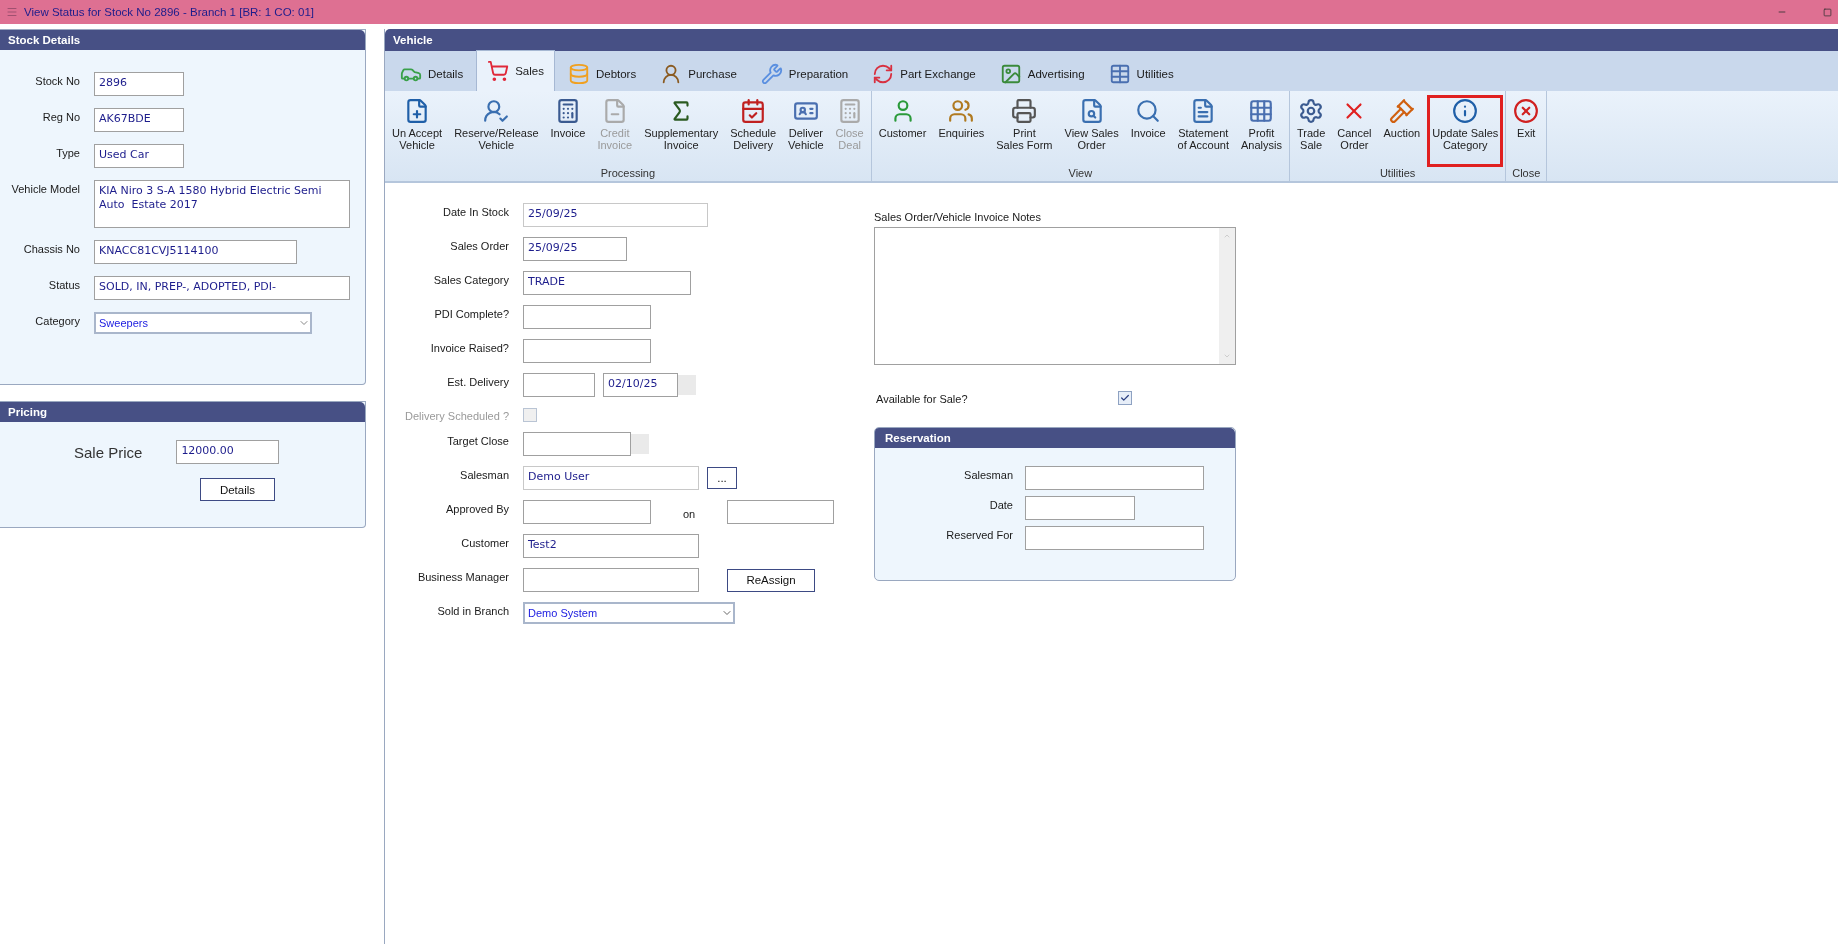  I want to click on panel-header: Stock Details, so click(182, 40).